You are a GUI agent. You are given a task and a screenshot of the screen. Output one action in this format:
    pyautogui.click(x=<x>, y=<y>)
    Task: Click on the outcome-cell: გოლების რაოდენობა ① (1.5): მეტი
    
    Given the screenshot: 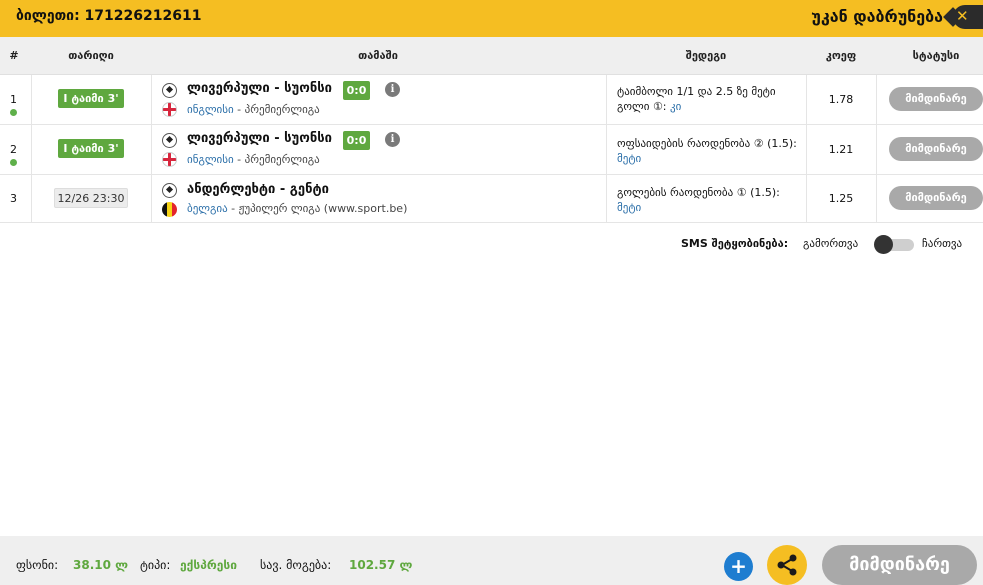 What is the action you would take?
    pyautogui.click(x=712, y=200)
    